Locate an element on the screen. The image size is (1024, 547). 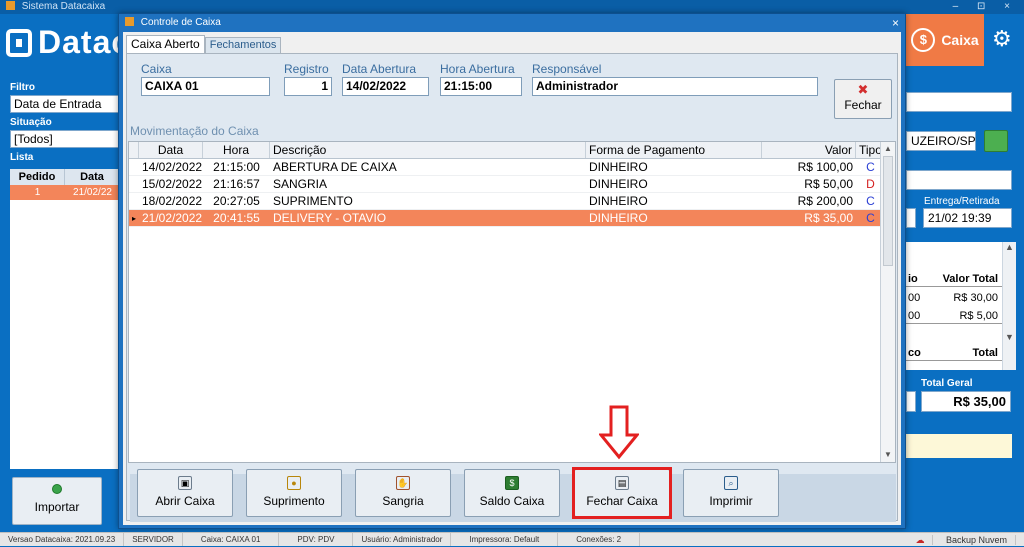
entrega-field: 21/02 19:39 is located at coordinates (967, 218).